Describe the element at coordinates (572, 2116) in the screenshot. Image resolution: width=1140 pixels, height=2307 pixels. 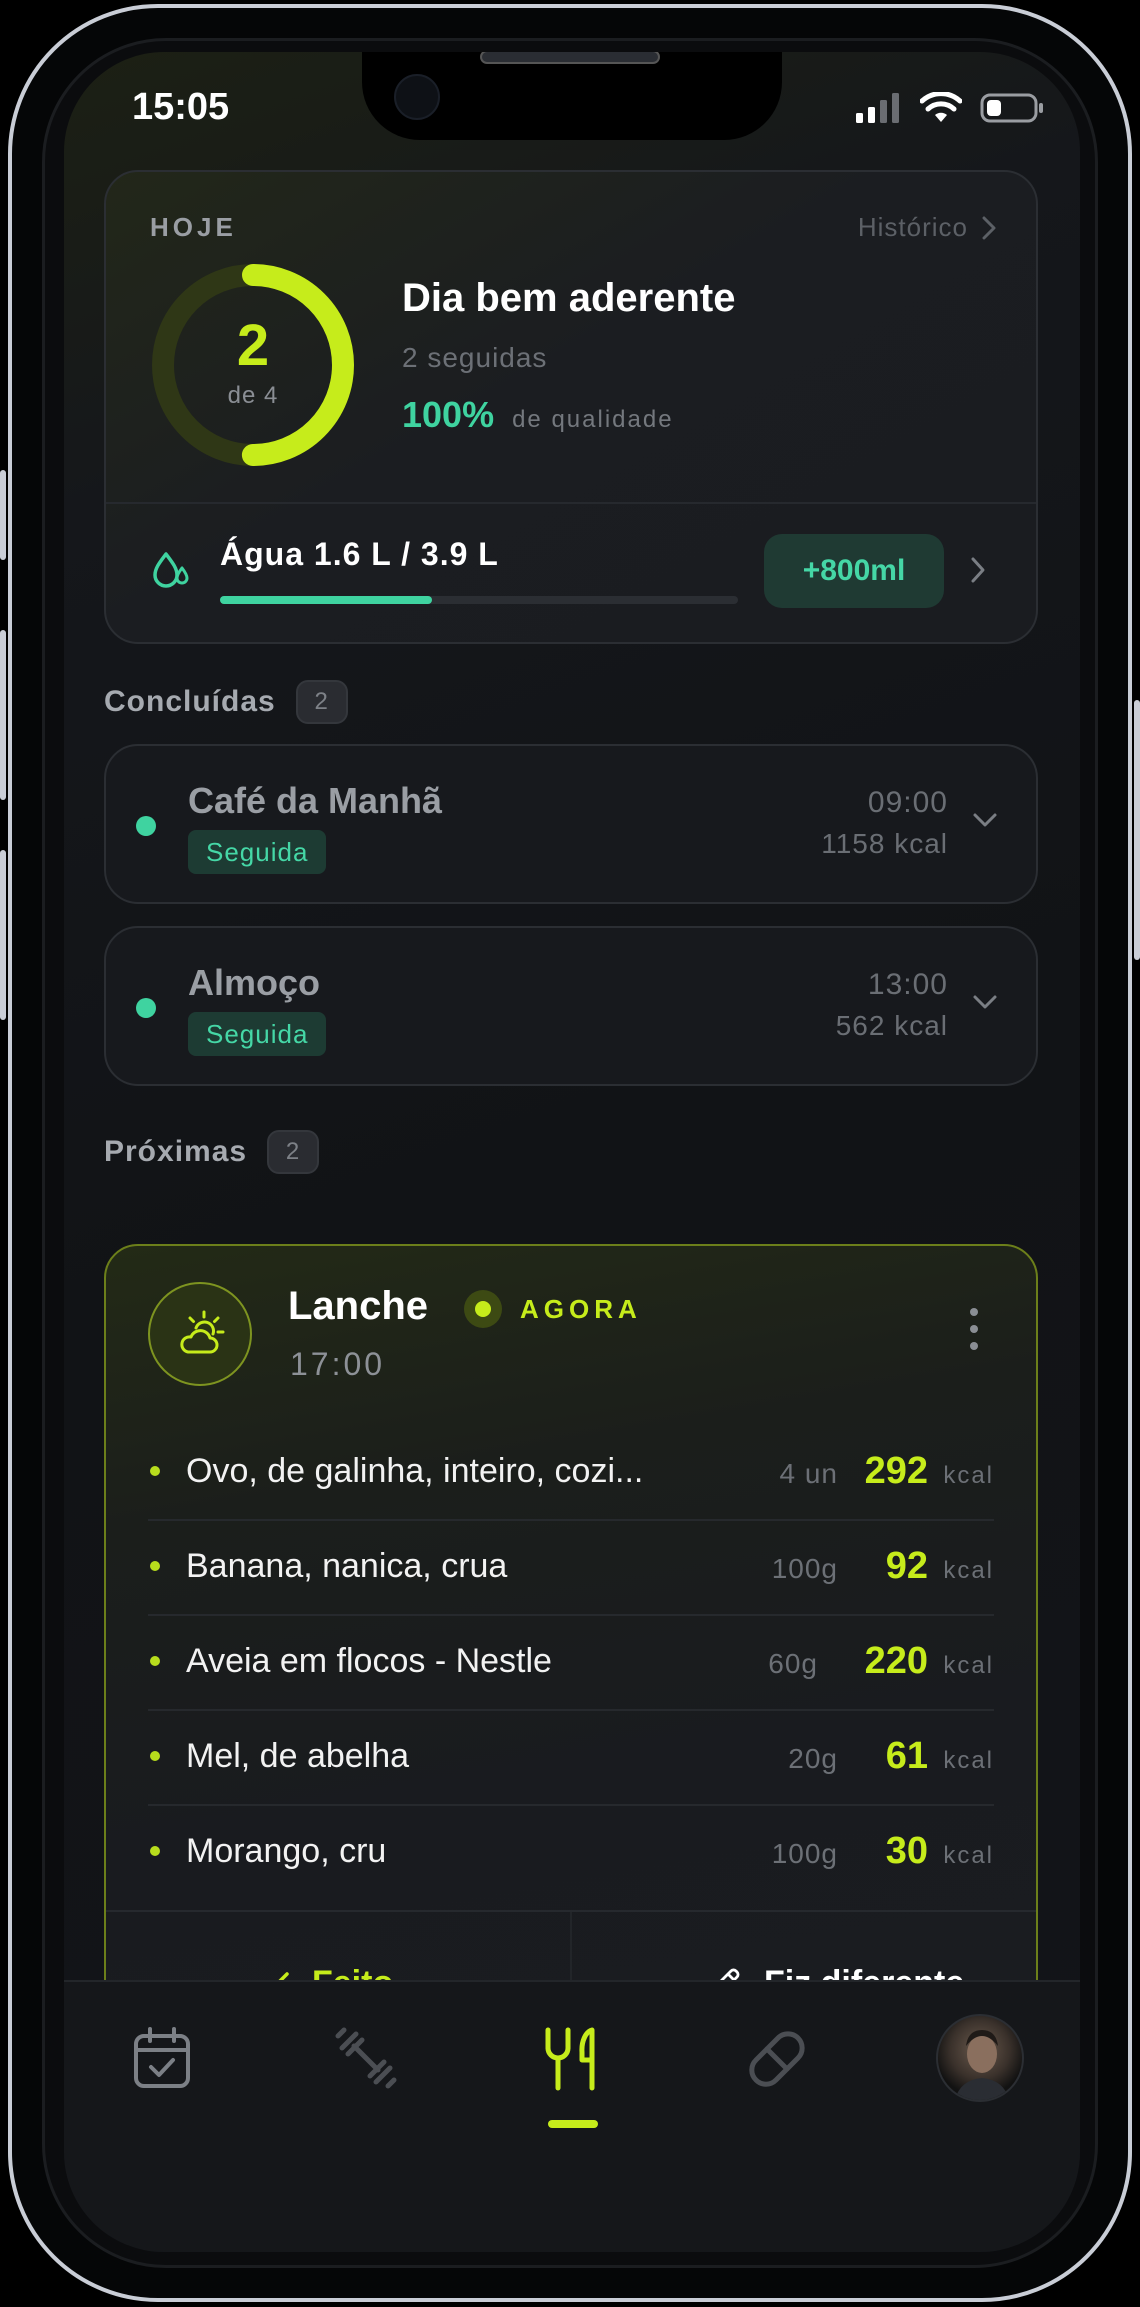
I see `bottom-tab-bar` at that location.